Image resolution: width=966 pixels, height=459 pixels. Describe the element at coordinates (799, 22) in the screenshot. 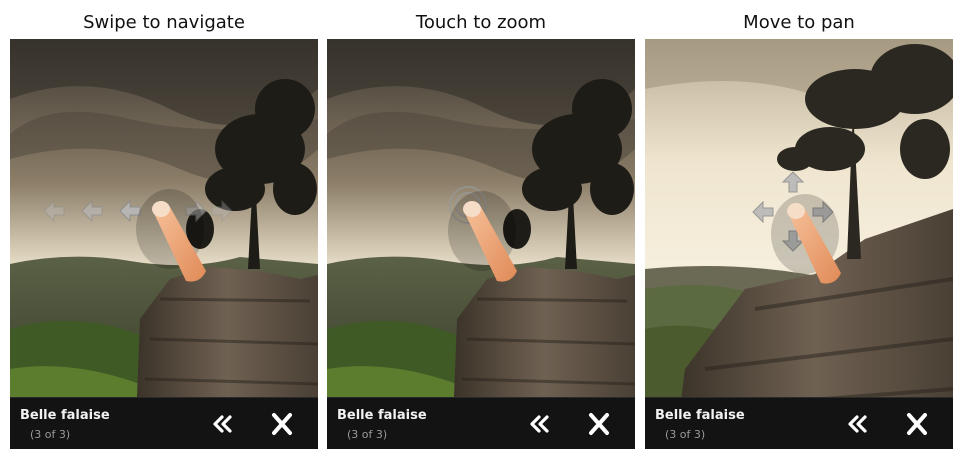

I see `panel-title-pan: Move to pan` at that location.